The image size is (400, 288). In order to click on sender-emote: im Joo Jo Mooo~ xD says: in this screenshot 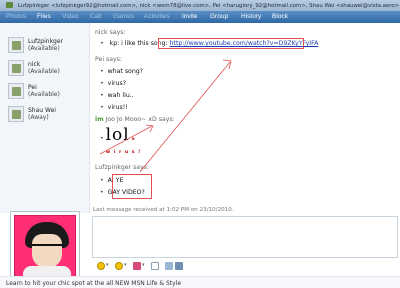, I will do `click(135, 119)`.